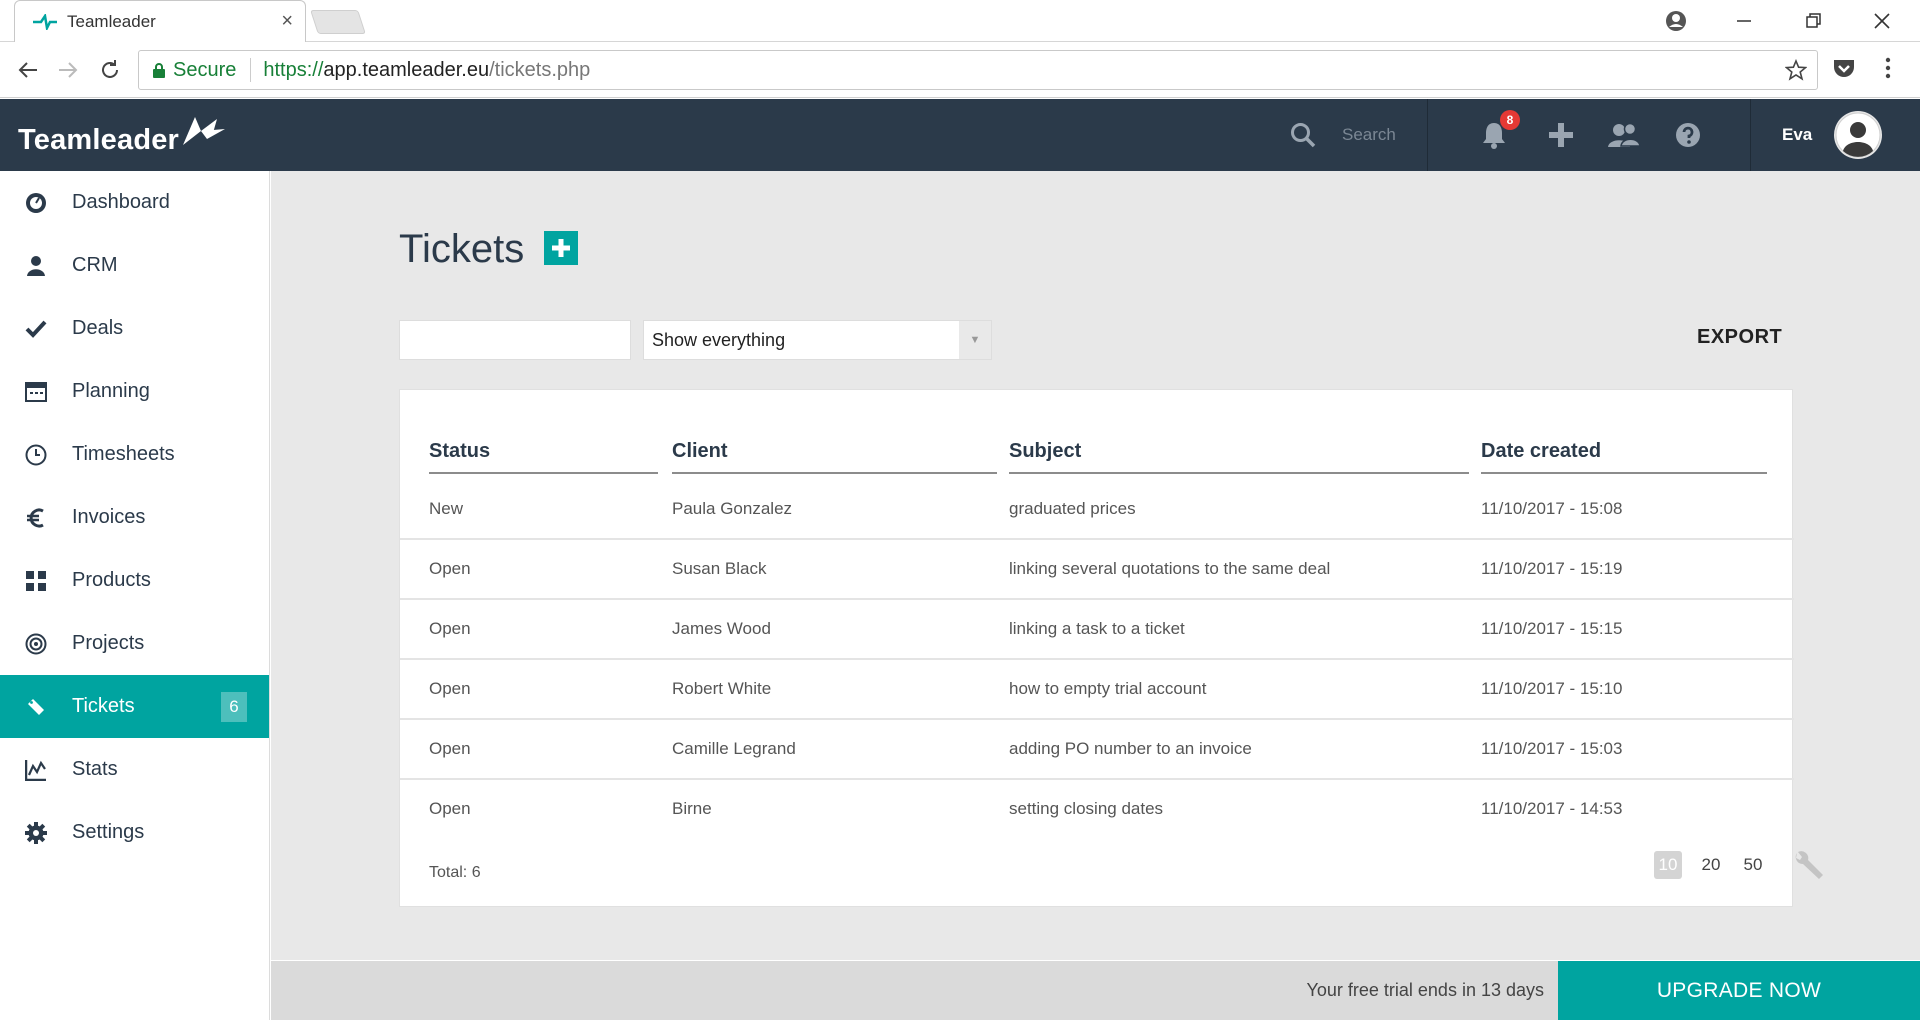 This screenshot has height=1020, width=1920. What do you see at coordinates (455, 872) in the screenshot?
I see `total-count: Total: 6` at bounding box center [455, 872].